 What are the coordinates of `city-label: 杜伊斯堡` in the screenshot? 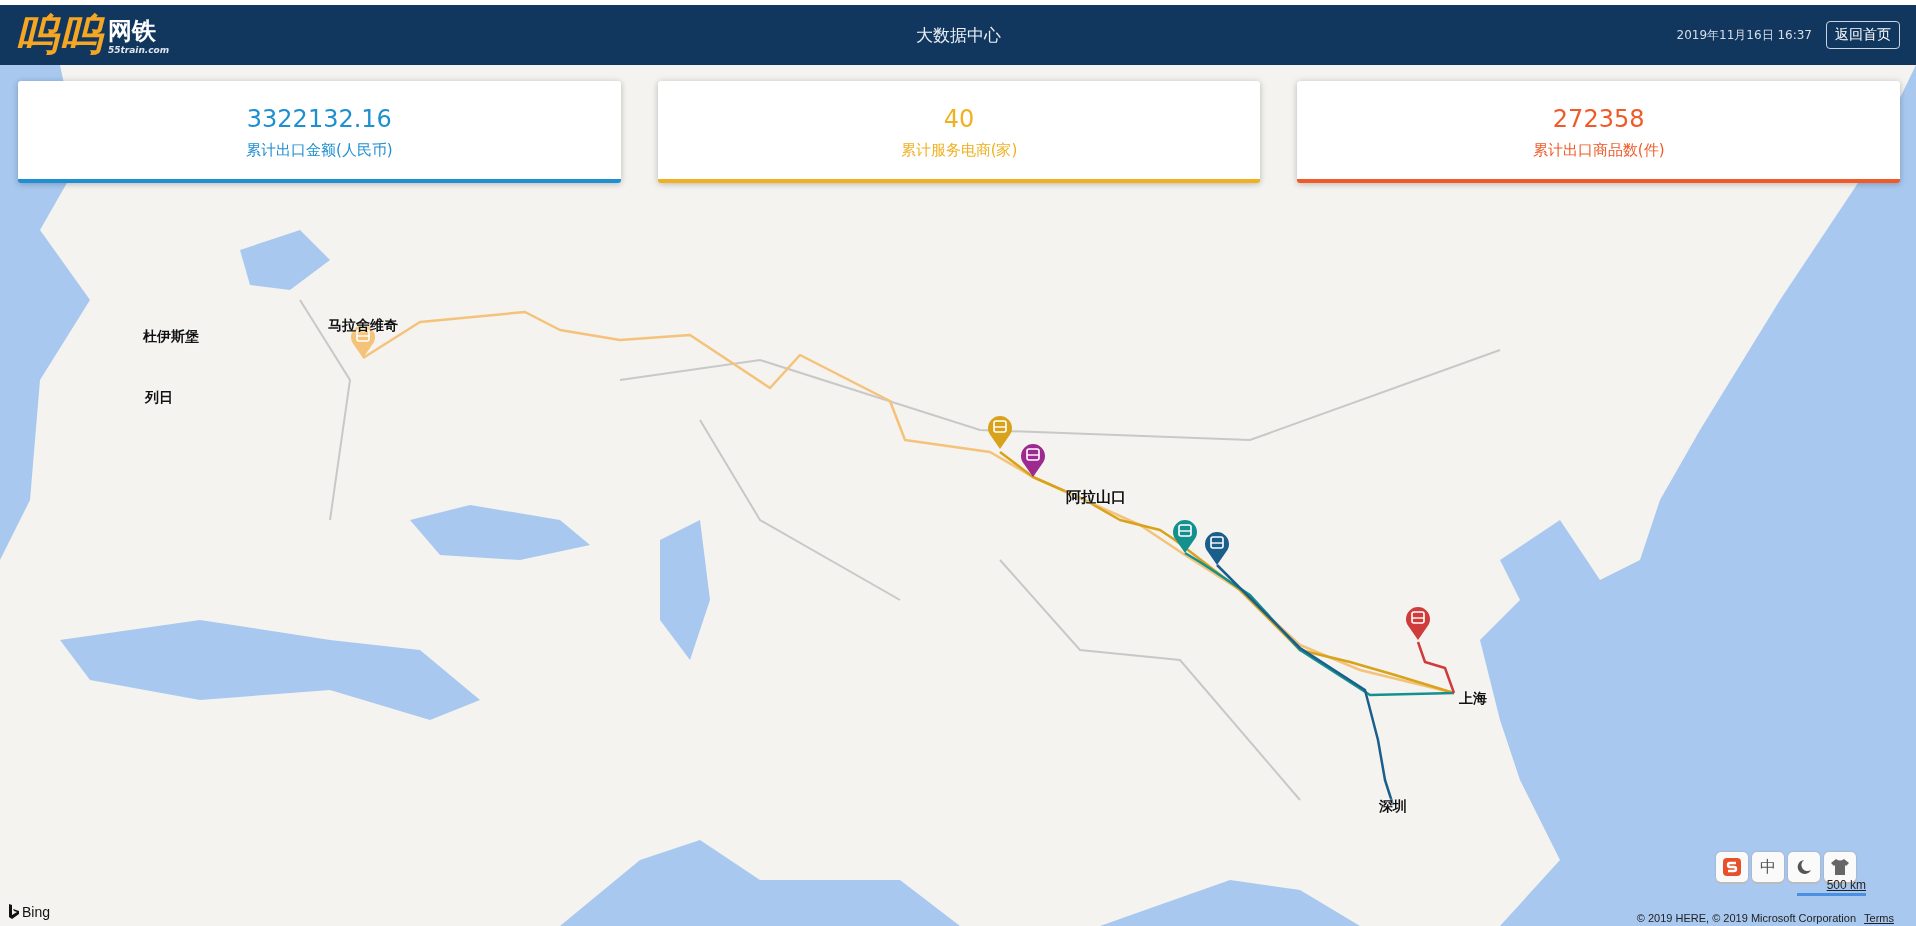 It's located at (171, 337).